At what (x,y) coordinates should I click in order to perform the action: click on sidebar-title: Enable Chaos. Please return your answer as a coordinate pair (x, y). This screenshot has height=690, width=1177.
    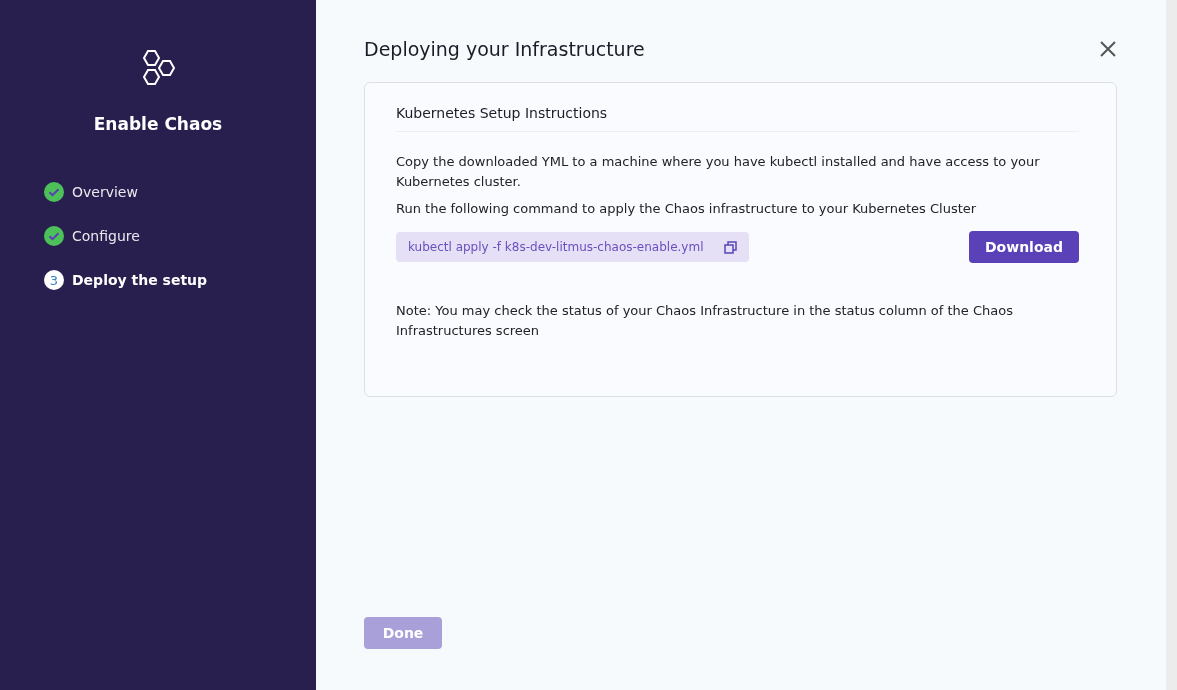
    Looking at the image, I should click on (158, 124).